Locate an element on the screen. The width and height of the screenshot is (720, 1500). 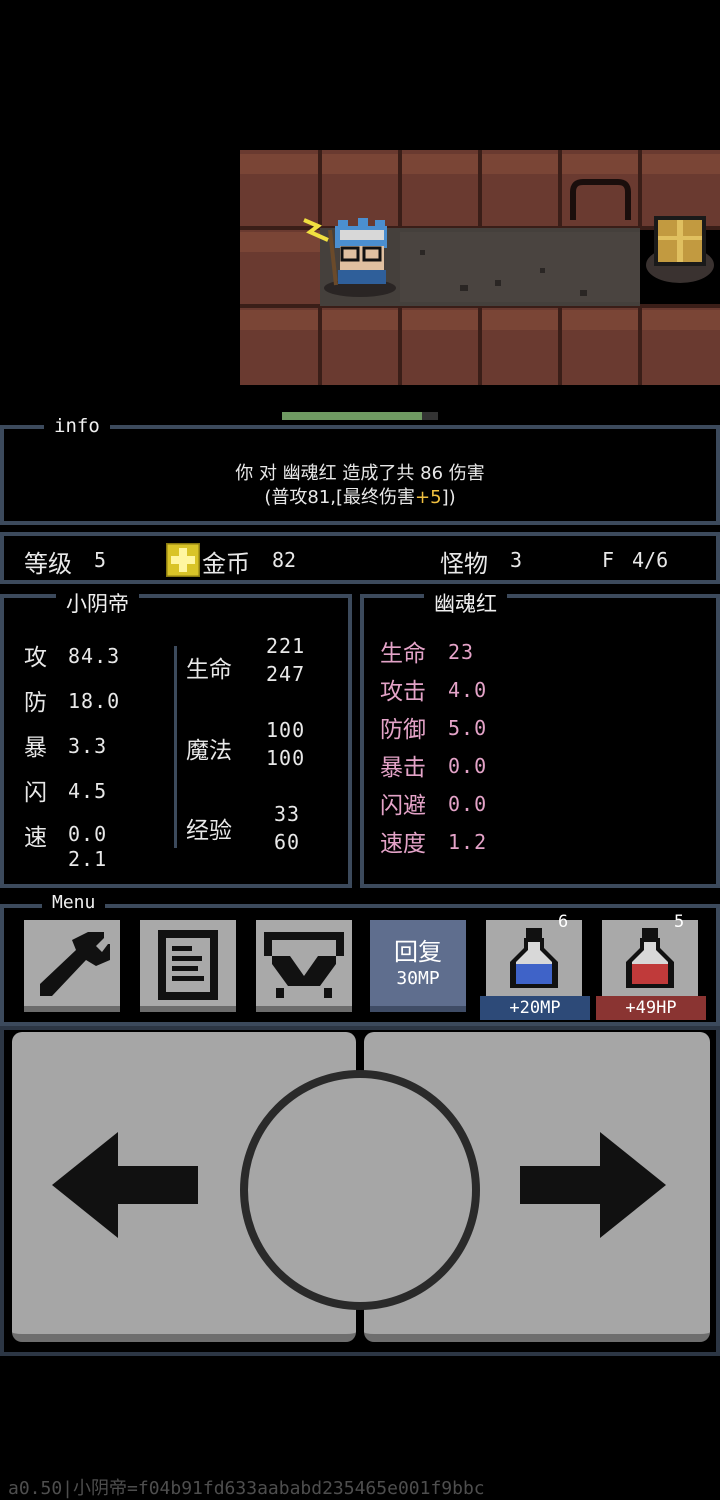
player-hp-max: 247 is located at coordinates (286, 674).